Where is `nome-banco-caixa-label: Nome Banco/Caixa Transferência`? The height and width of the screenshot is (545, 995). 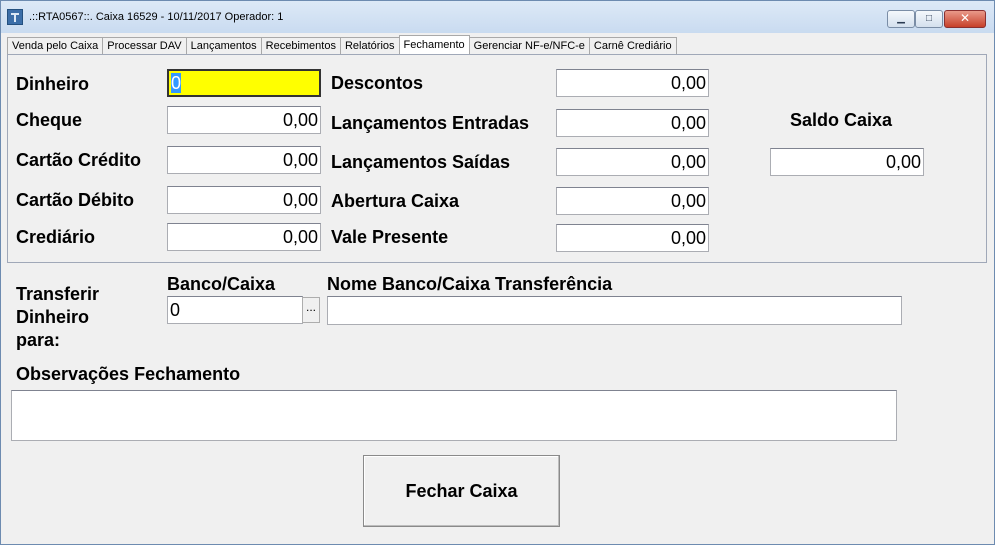
nome-banco-caixa-label: Nome Banco/Caixa Transferência is located at coordinates (470, 284).